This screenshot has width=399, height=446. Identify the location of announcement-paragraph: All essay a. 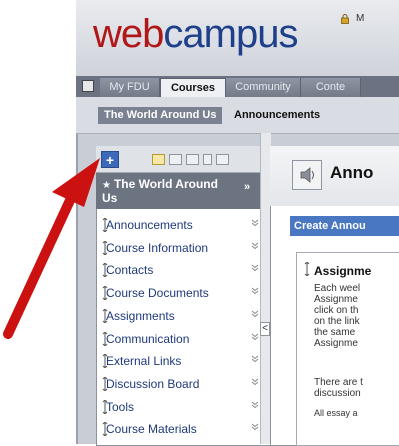
(356, 413).